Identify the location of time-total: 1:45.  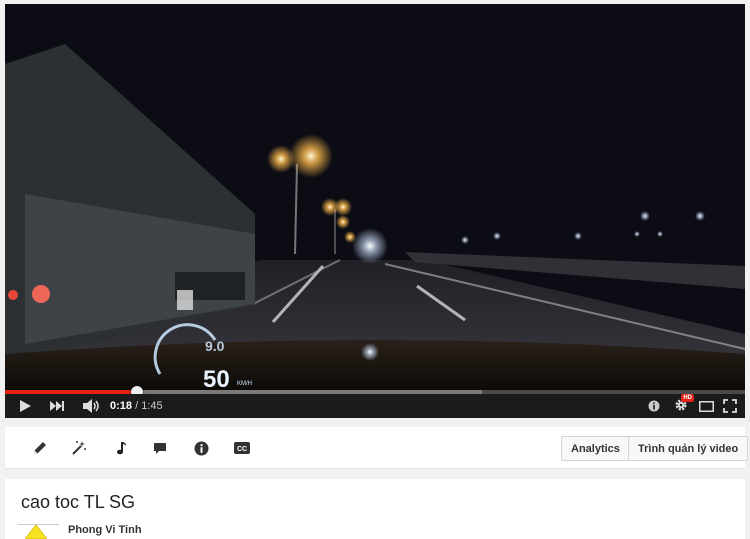
(152, 406).